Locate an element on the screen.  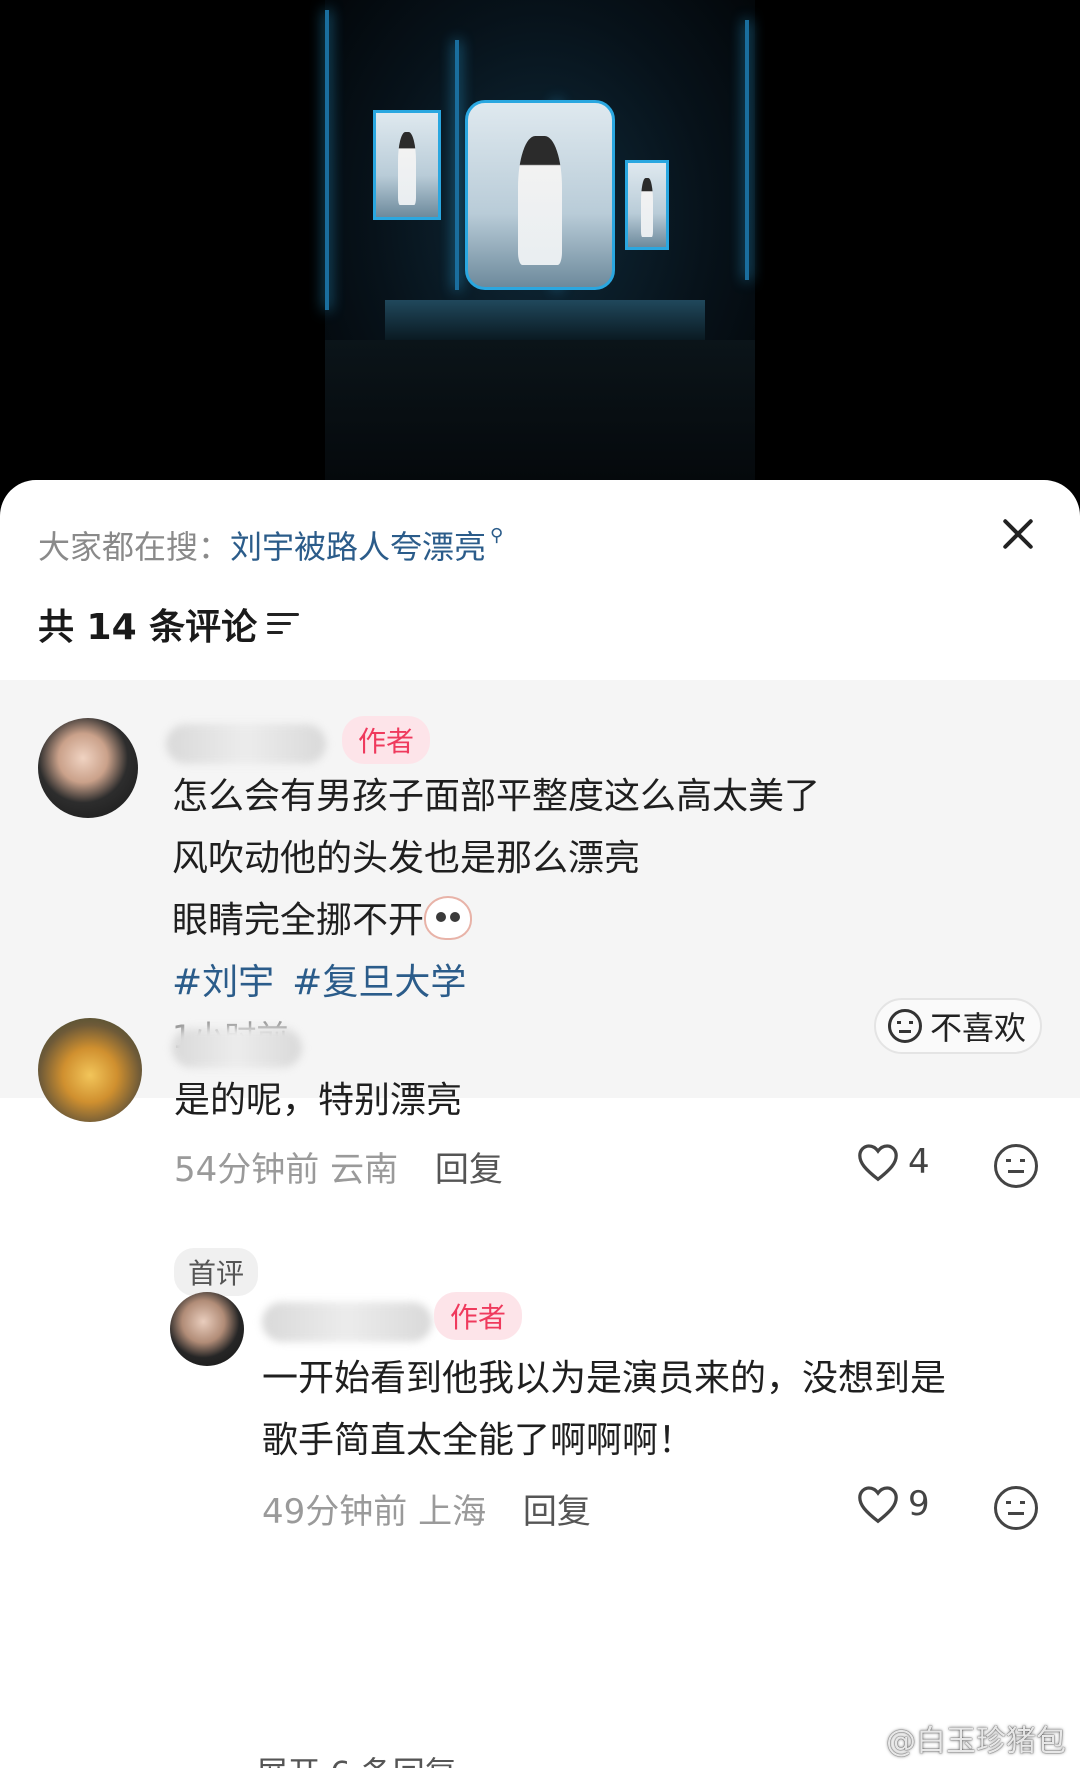
comment-line: 怎么会有男孩子面部平整度这么高太美了 is located at coordinates (496, 796).